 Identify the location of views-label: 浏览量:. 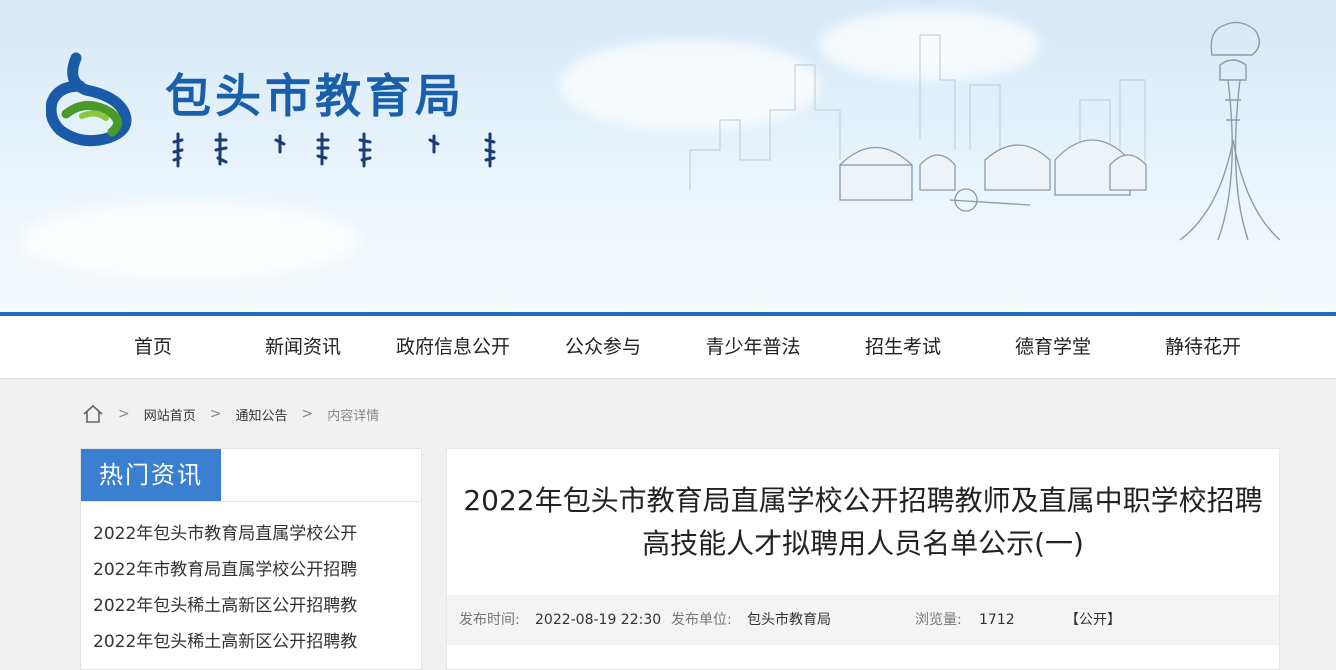
(938, 620).